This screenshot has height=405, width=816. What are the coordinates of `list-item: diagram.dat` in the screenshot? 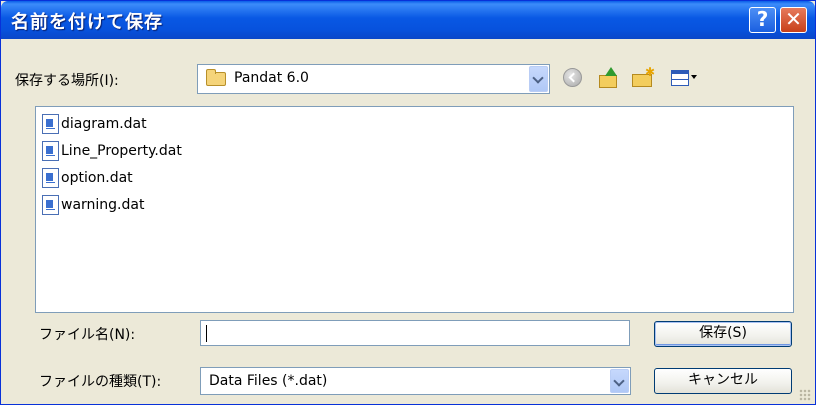 It's located at (94, 124).